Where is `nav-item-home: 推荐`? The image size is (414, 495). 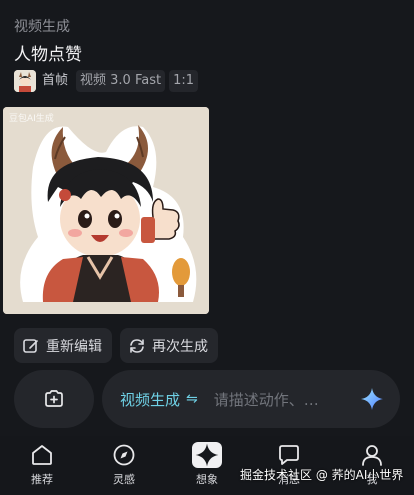 nav-item-home: 推荐 is located at coordinates (42, 464).